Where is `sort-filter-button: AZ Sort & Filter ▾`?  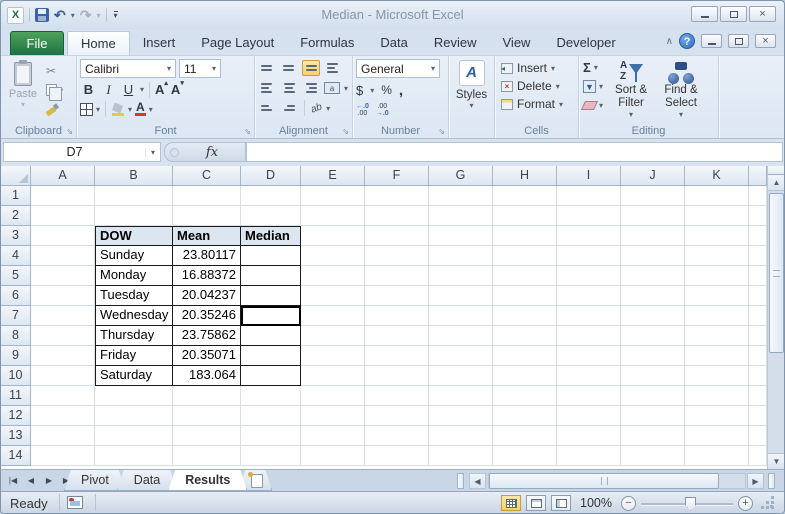 sort-filter-button: AZ Sort & Filter ▾ is located at coordinates (631, 91).